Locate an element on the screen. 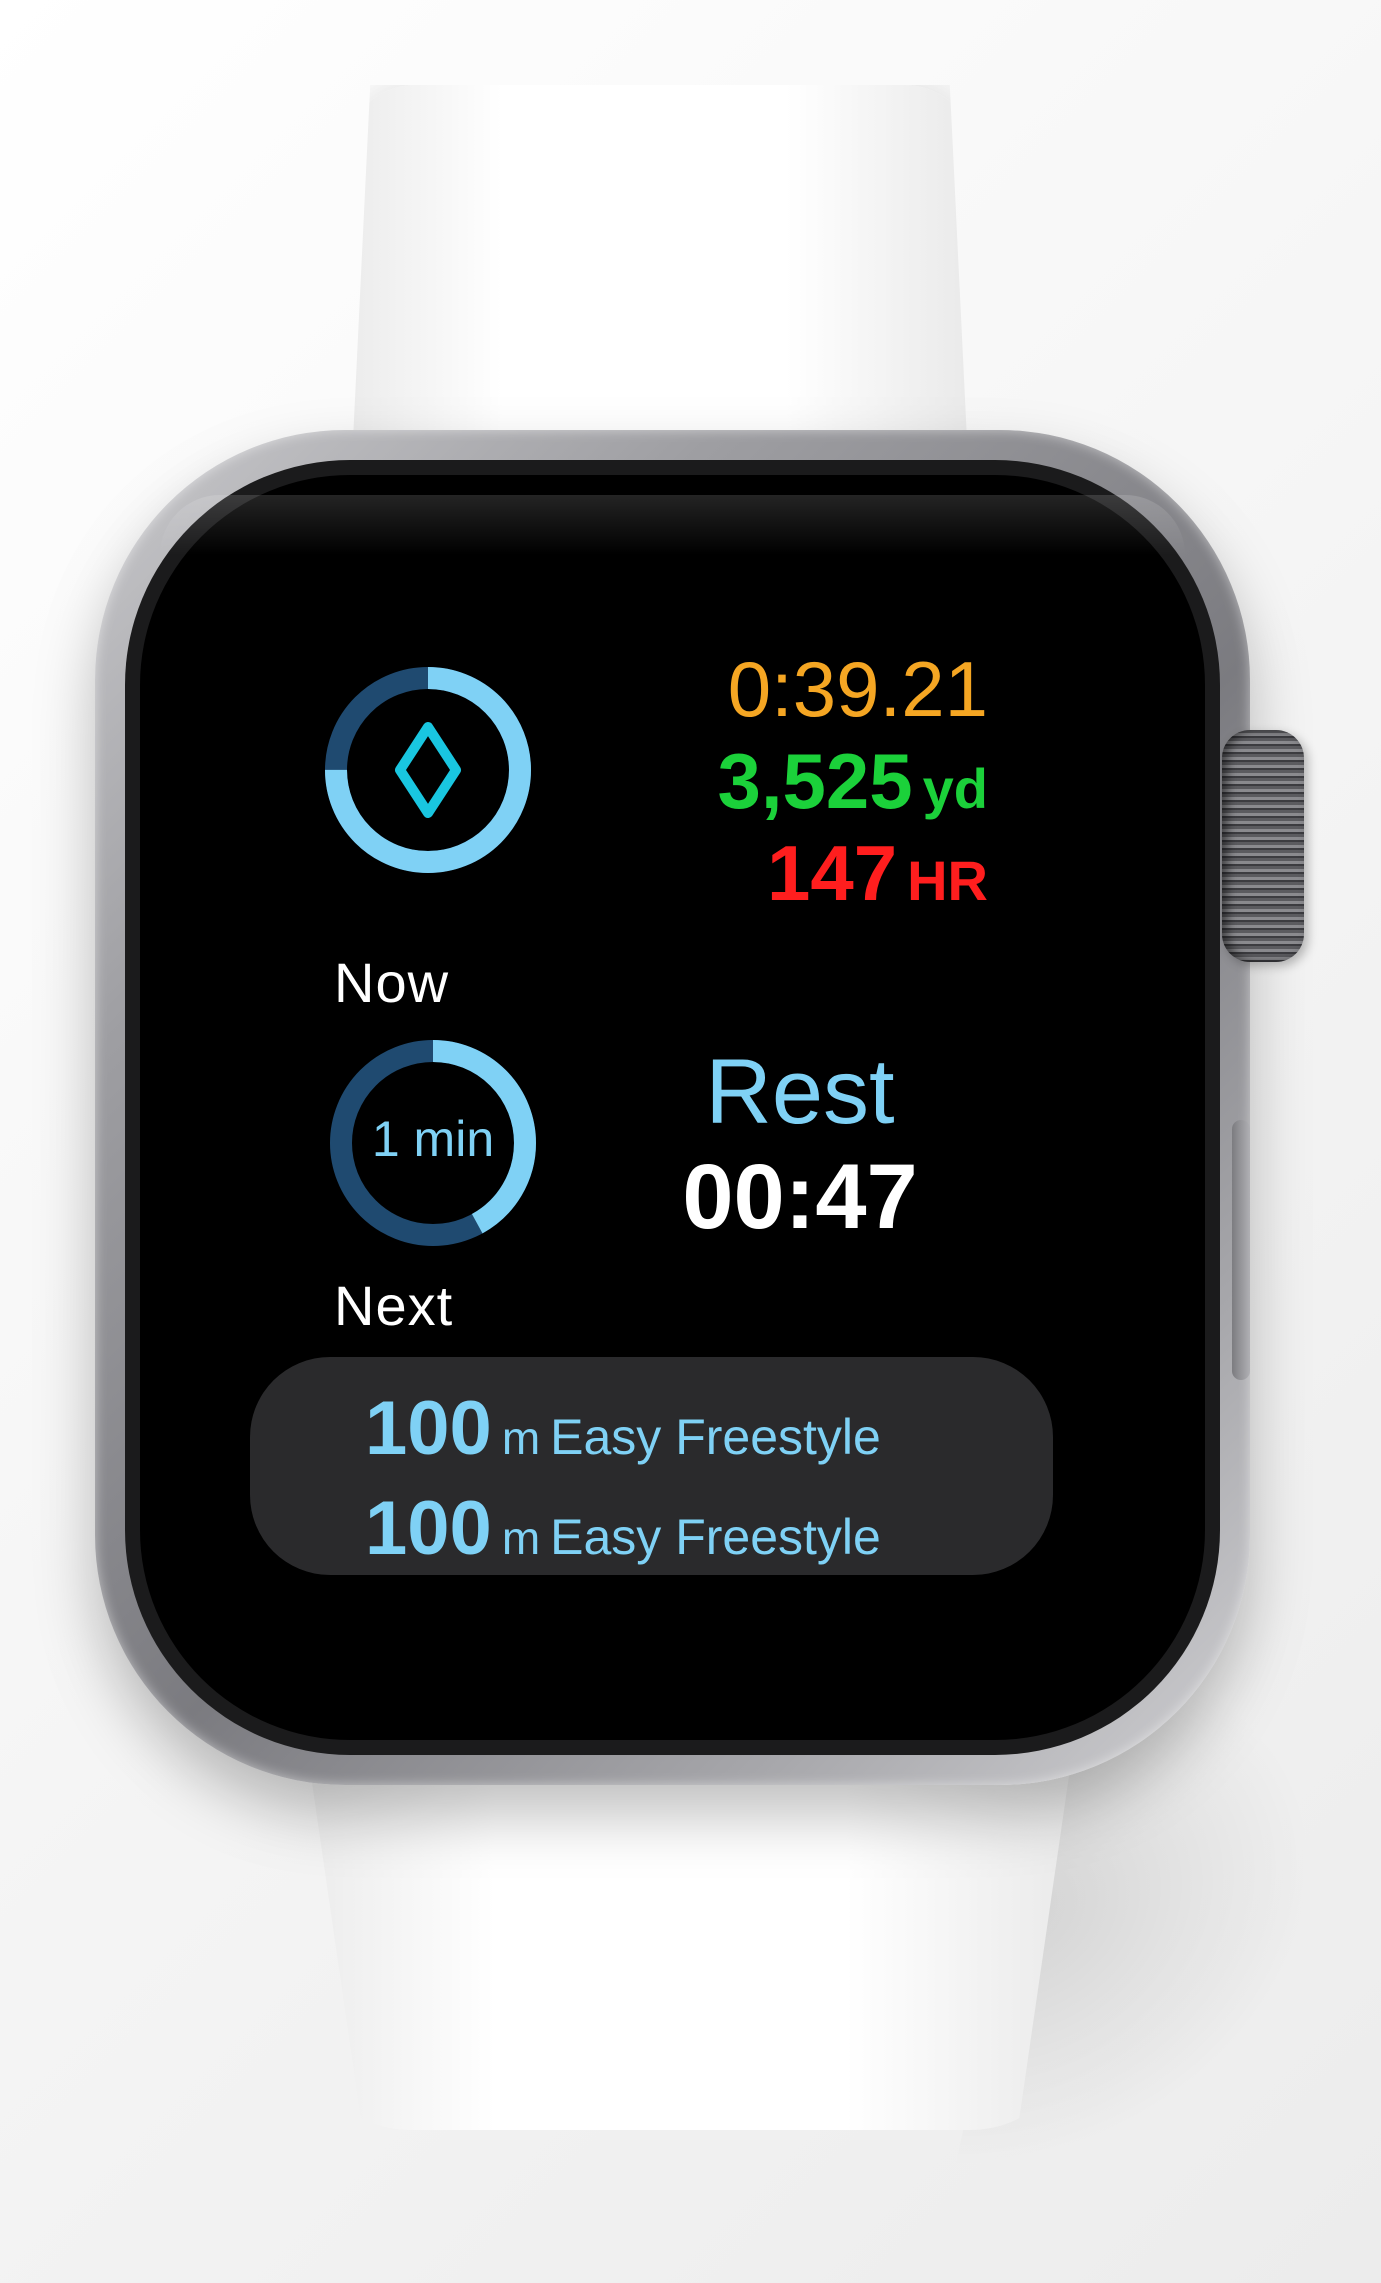 The height and width of the screenshot is (2283, 1381). current-interval-ring is located at coordinates (428, 770).